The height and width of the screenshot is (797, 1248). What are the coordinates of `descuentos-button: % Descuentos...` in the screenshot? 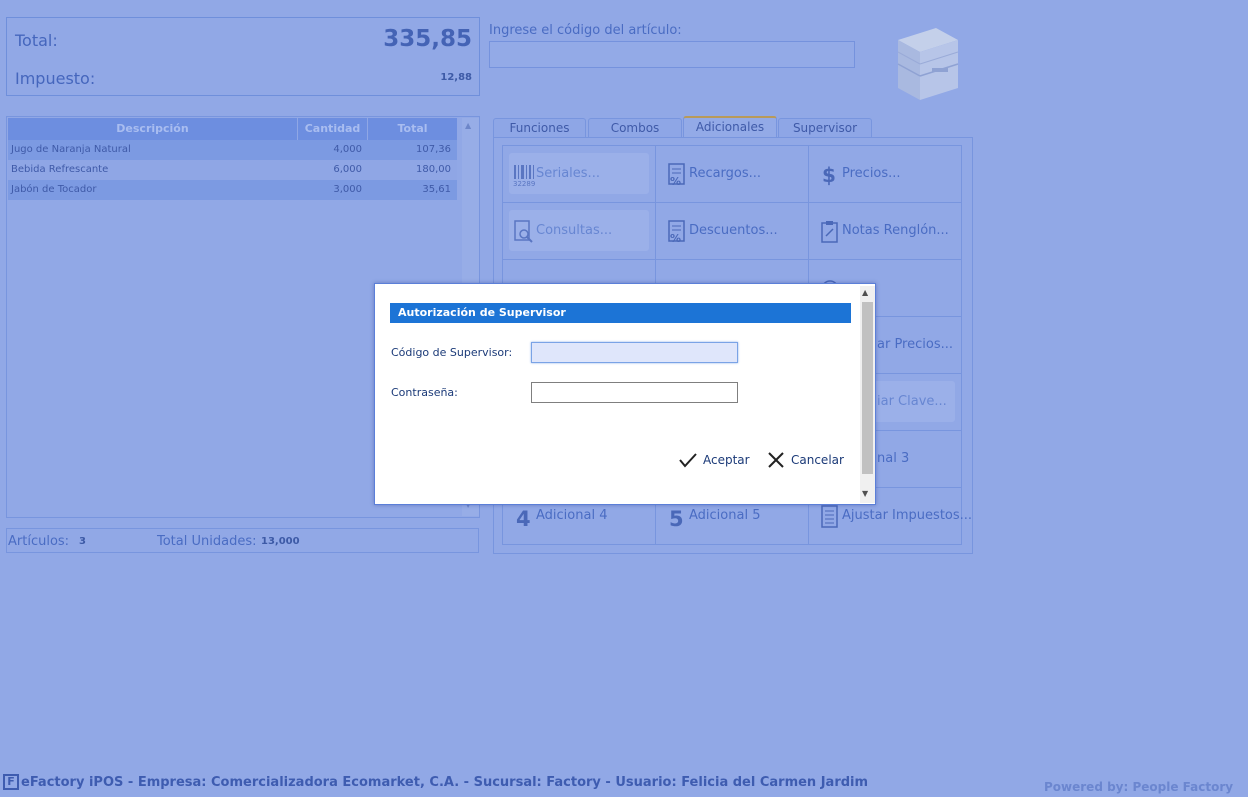 It's located at (732, 231).